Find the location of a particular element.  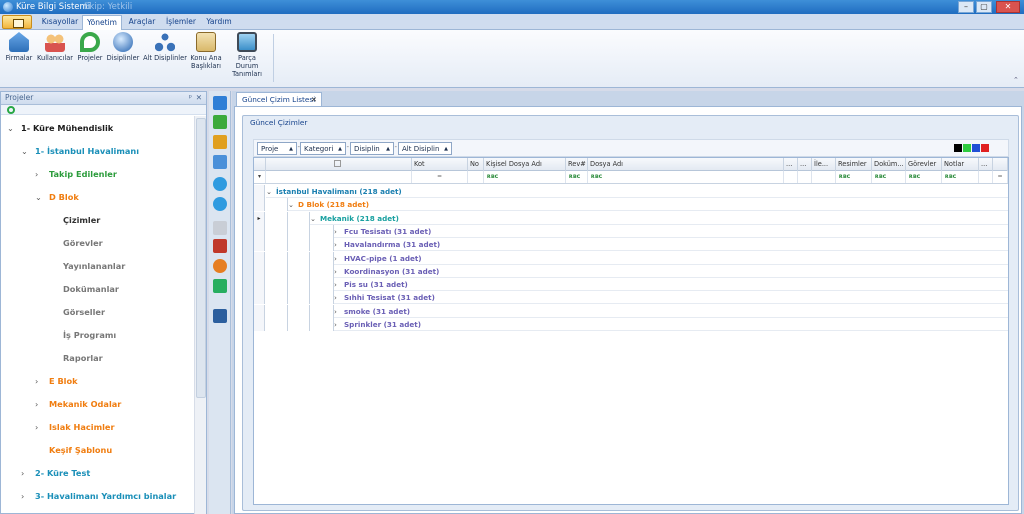

filter-cell-notlar: ʀʙᴄ is located at coordinates (960, 177).